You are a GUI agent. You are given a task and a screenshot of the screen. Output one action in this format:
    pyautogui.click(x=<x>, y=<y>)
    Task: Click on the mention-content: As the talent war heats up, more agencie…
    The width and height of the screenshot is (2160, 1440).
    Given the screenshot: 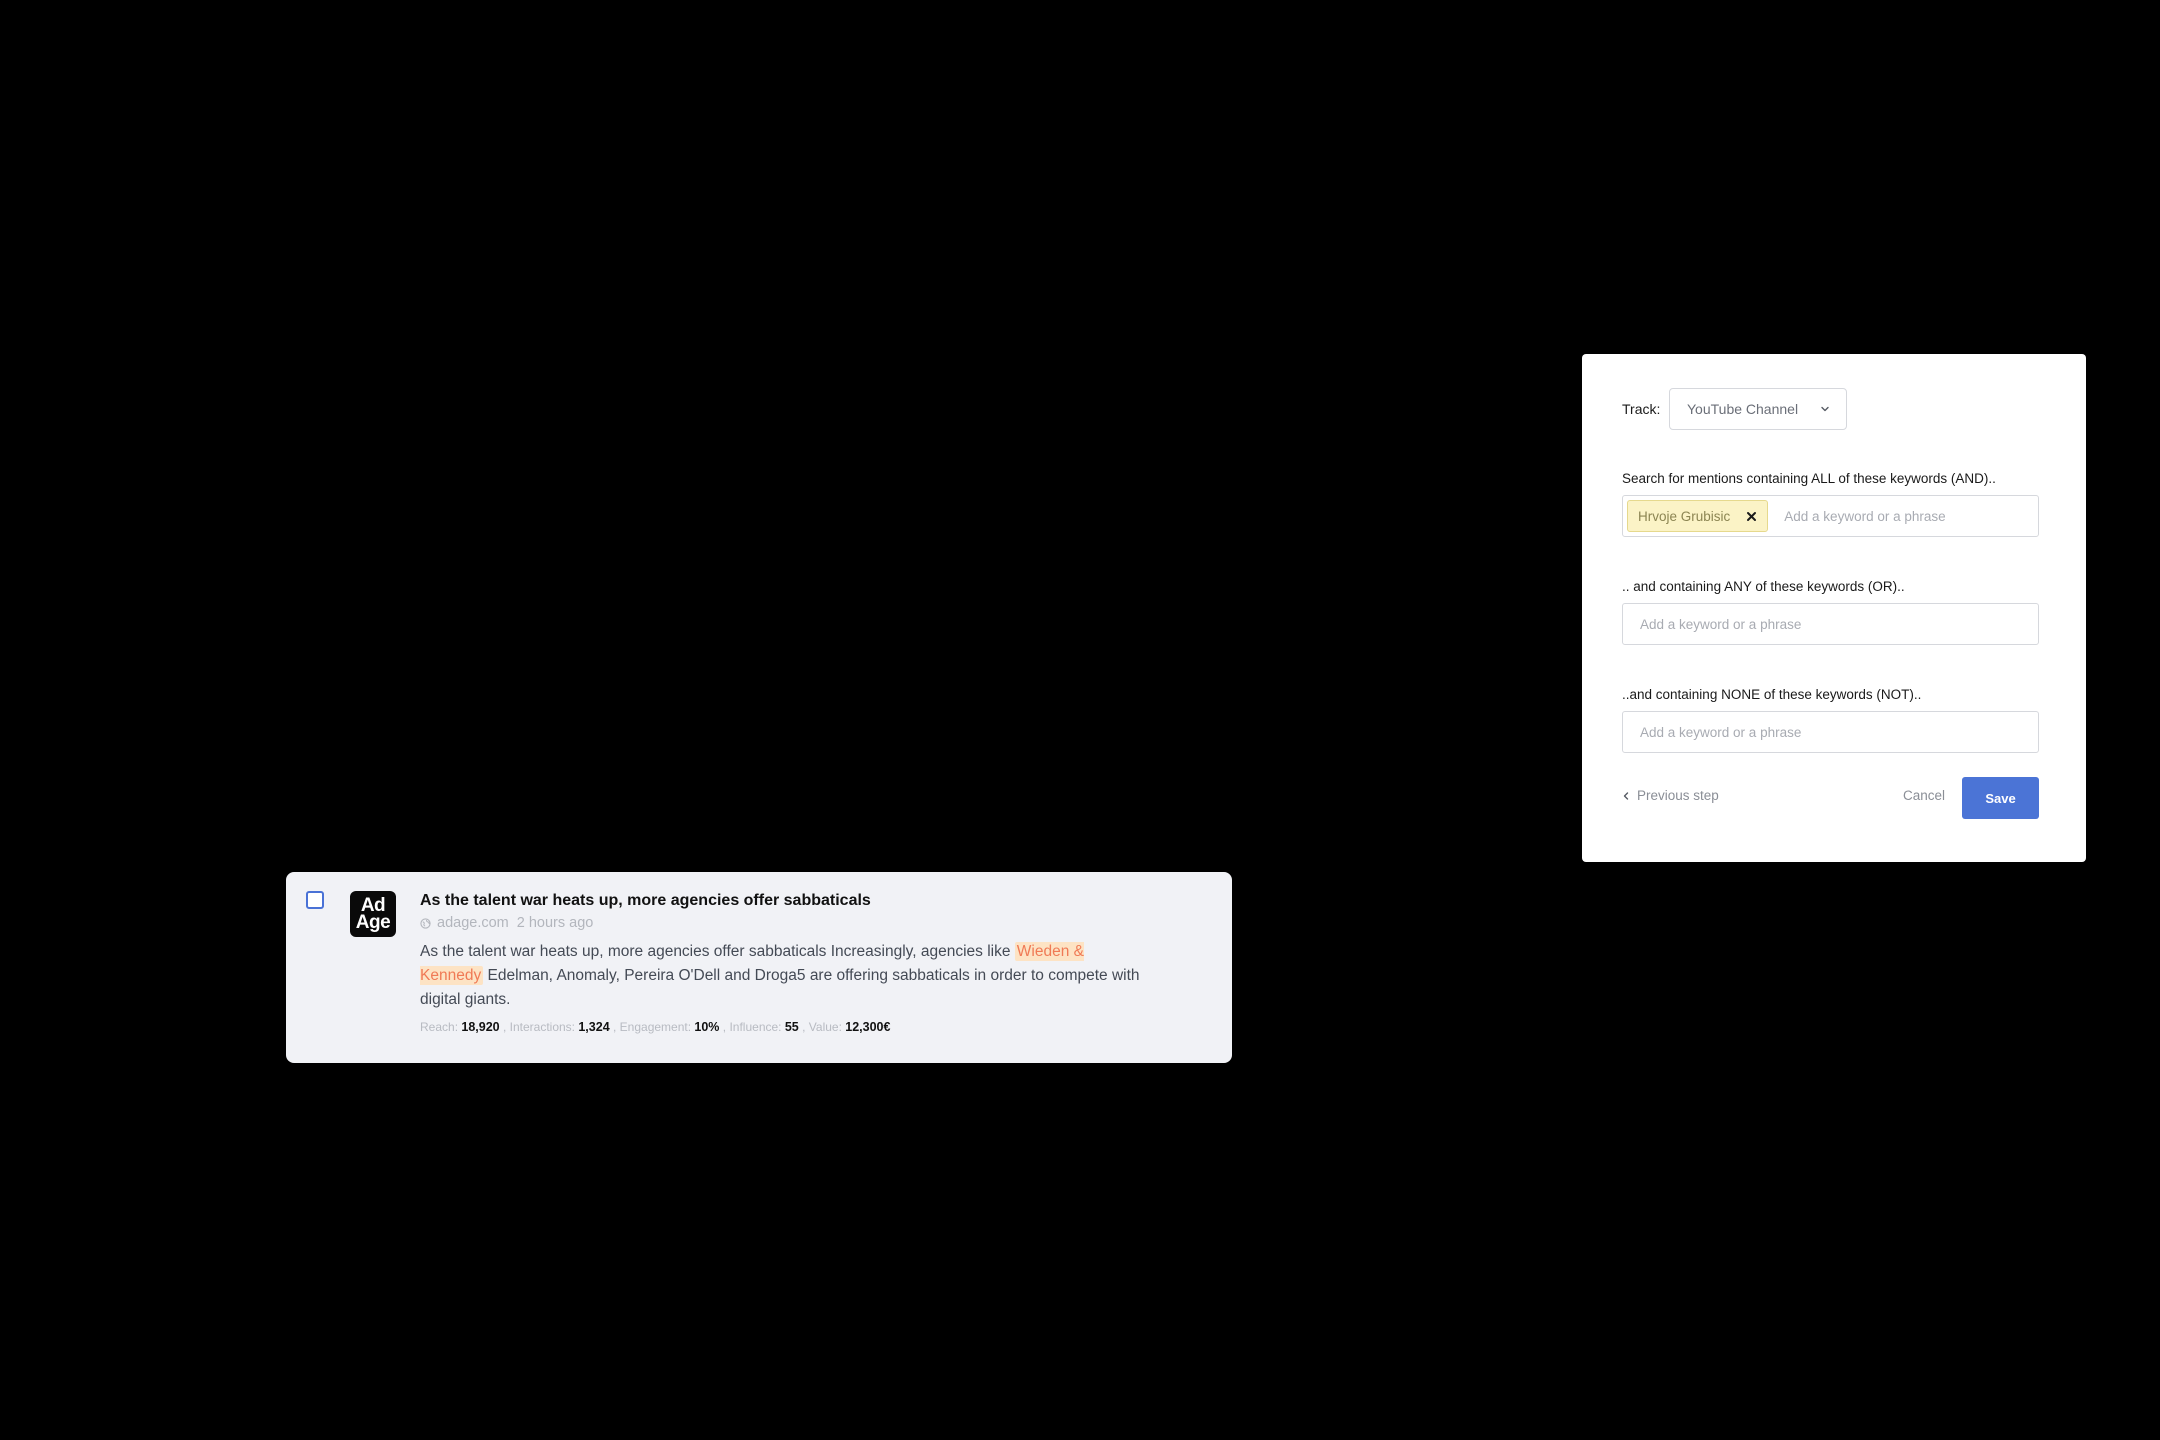 What is the action you would take?
    pyautogui.click(x=800, y=963)
    